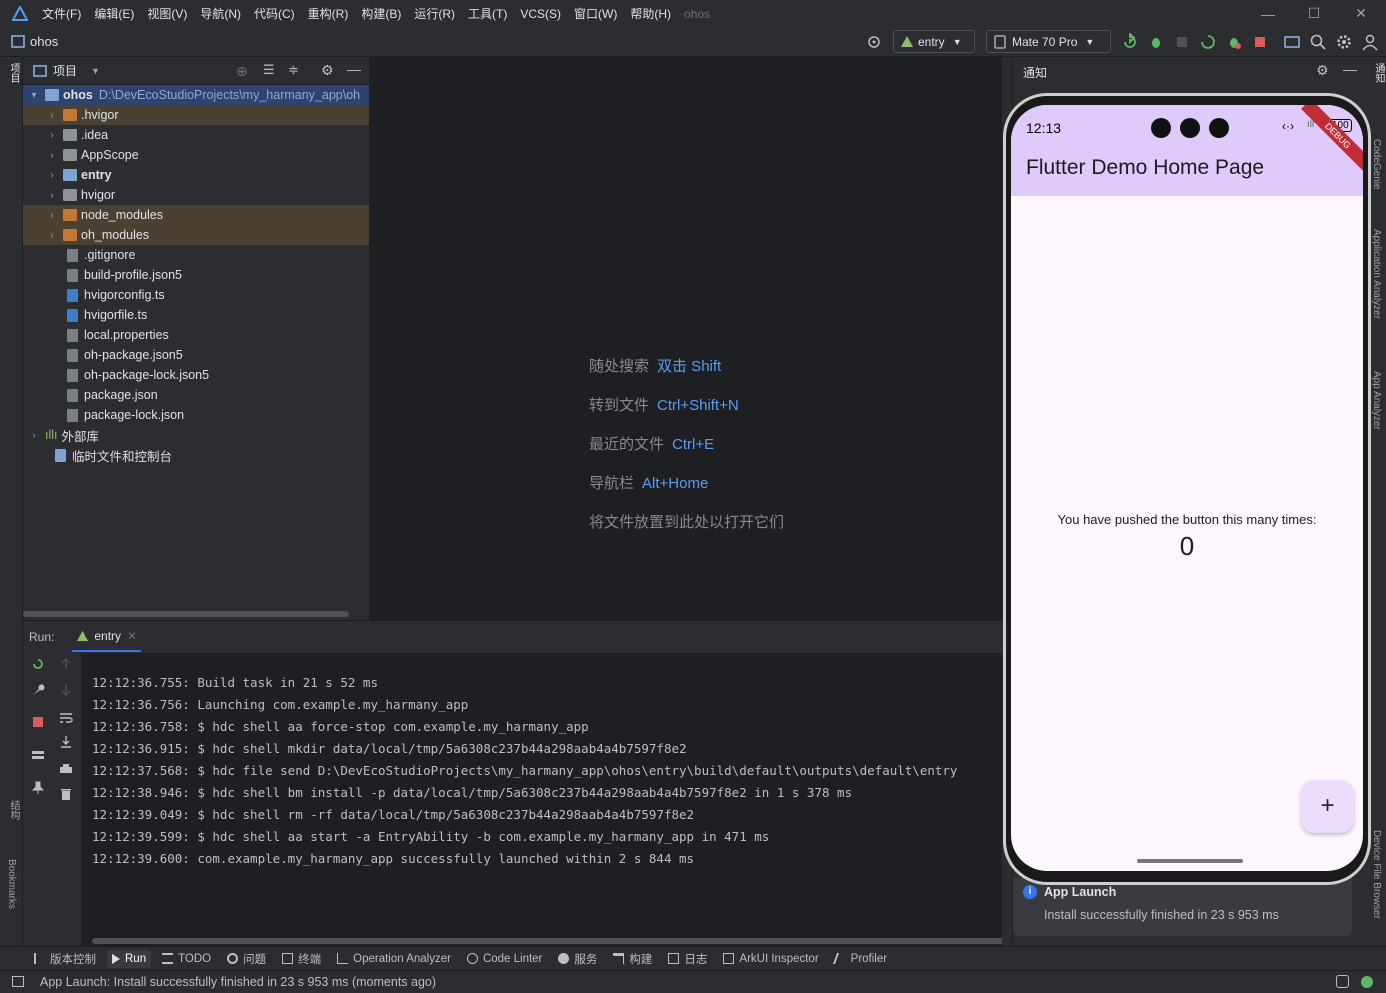  Describe the element at coordinates (196, 295) in the screenshot. I see `tree-item-hvigorconfig: hvigorconfig.ts` at that location.